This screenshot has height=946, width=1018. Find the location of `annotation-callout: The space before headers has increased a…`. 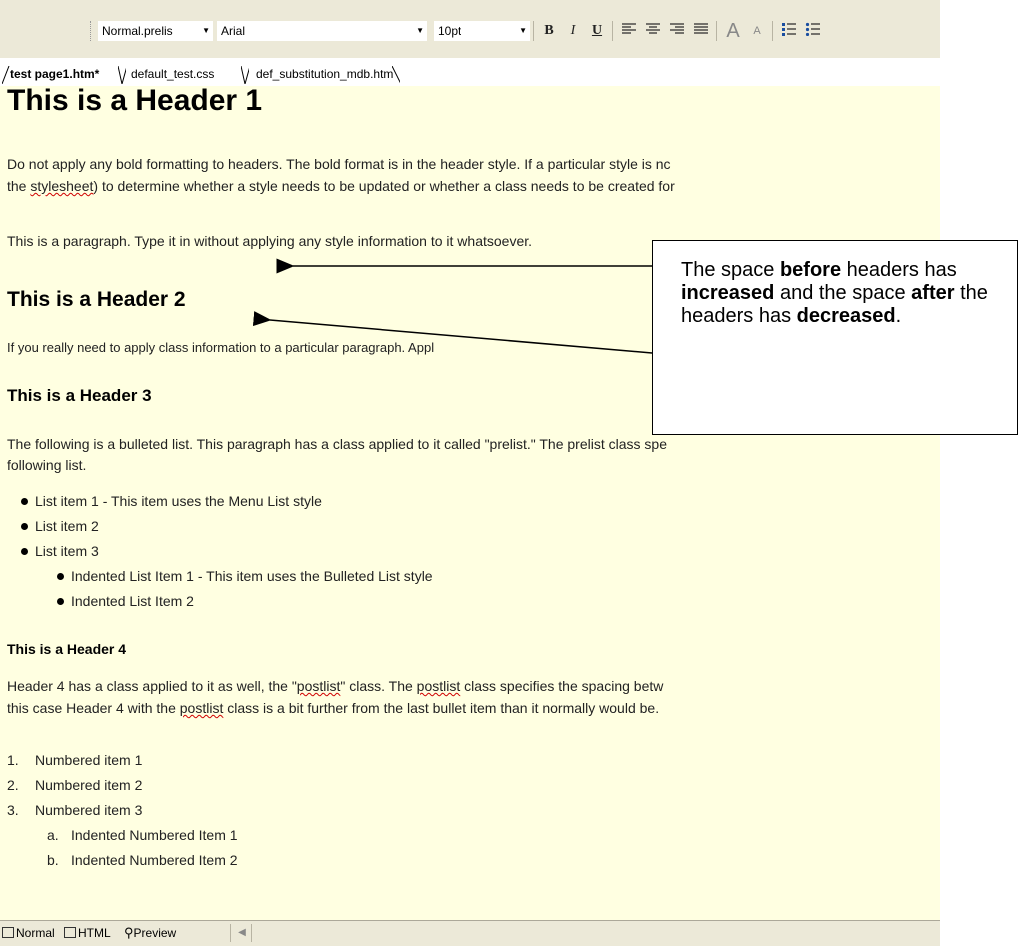

annotation-callout: The space before headers has increased a… is located at coordinates (835, 337).